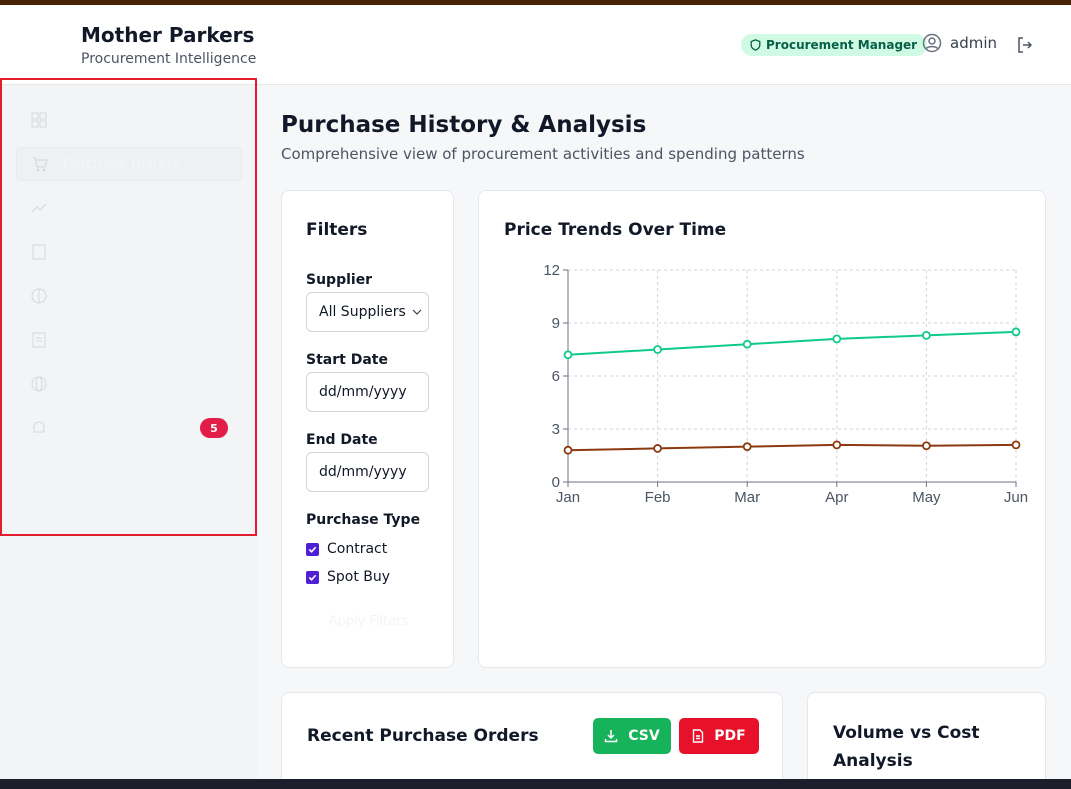 This screenshot has width=1071, height=789. I want to click on sidebar-item-price-intelligence: Price Intelligence, so click(129, 208).